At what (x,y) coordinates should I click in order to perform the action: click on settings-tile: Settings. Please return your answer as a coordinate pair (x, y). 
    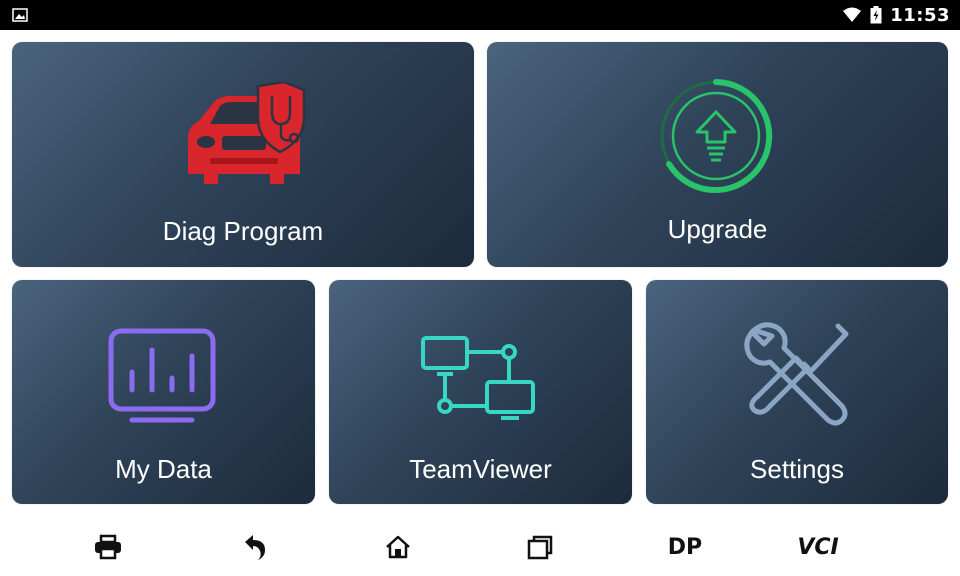
    Looking at the image, I should click on (797, 392).